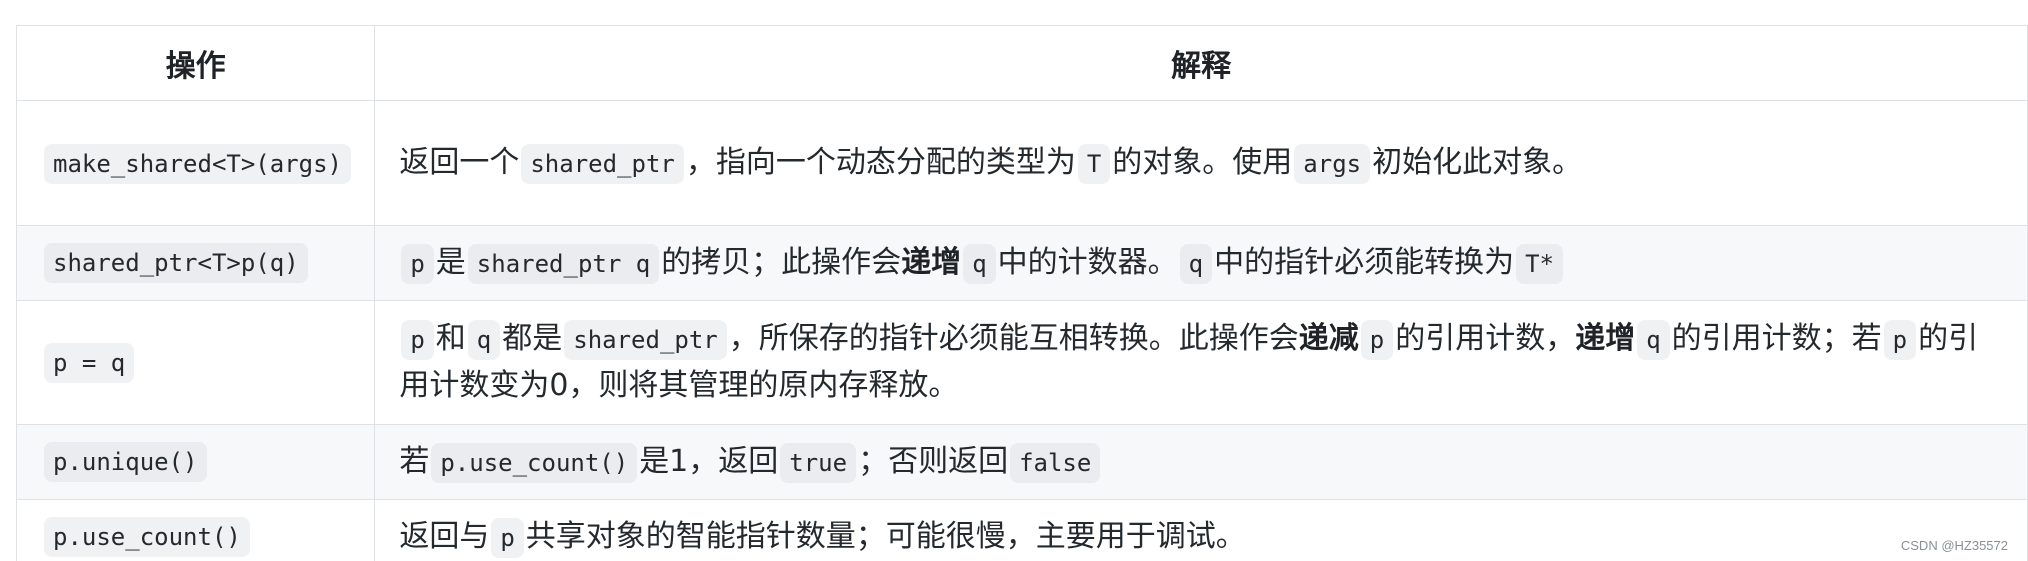 The image size is (2028, 561). Describe the element at coordinates (1332, 163) in the screenshot. I see `inline-code: args` at that location.